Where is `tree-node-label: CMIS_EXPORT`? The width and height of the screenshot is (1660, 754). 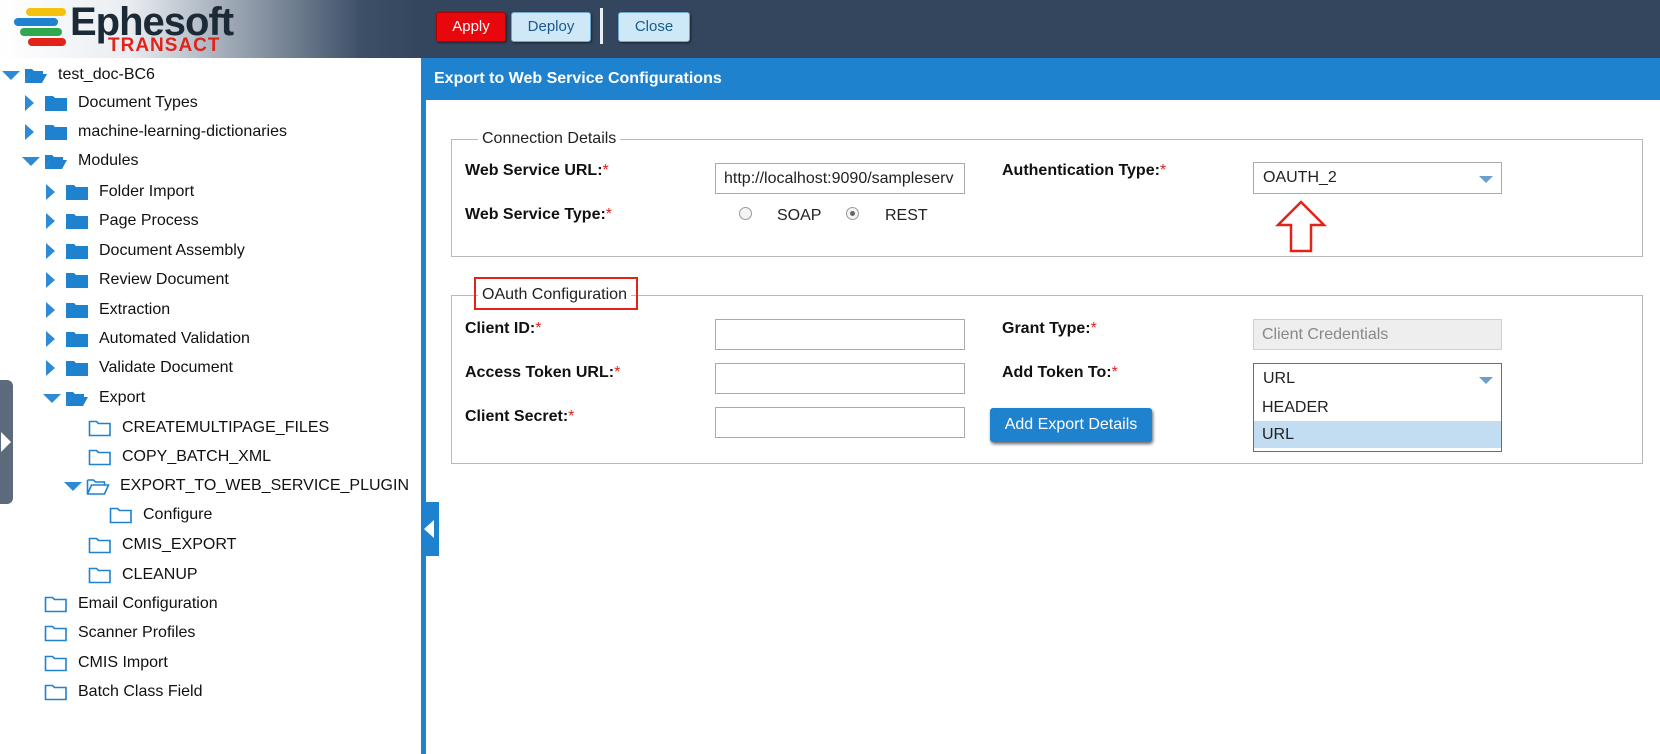
tree-node-label: CMIS_EXPORT is located at coordinates (179, 544).